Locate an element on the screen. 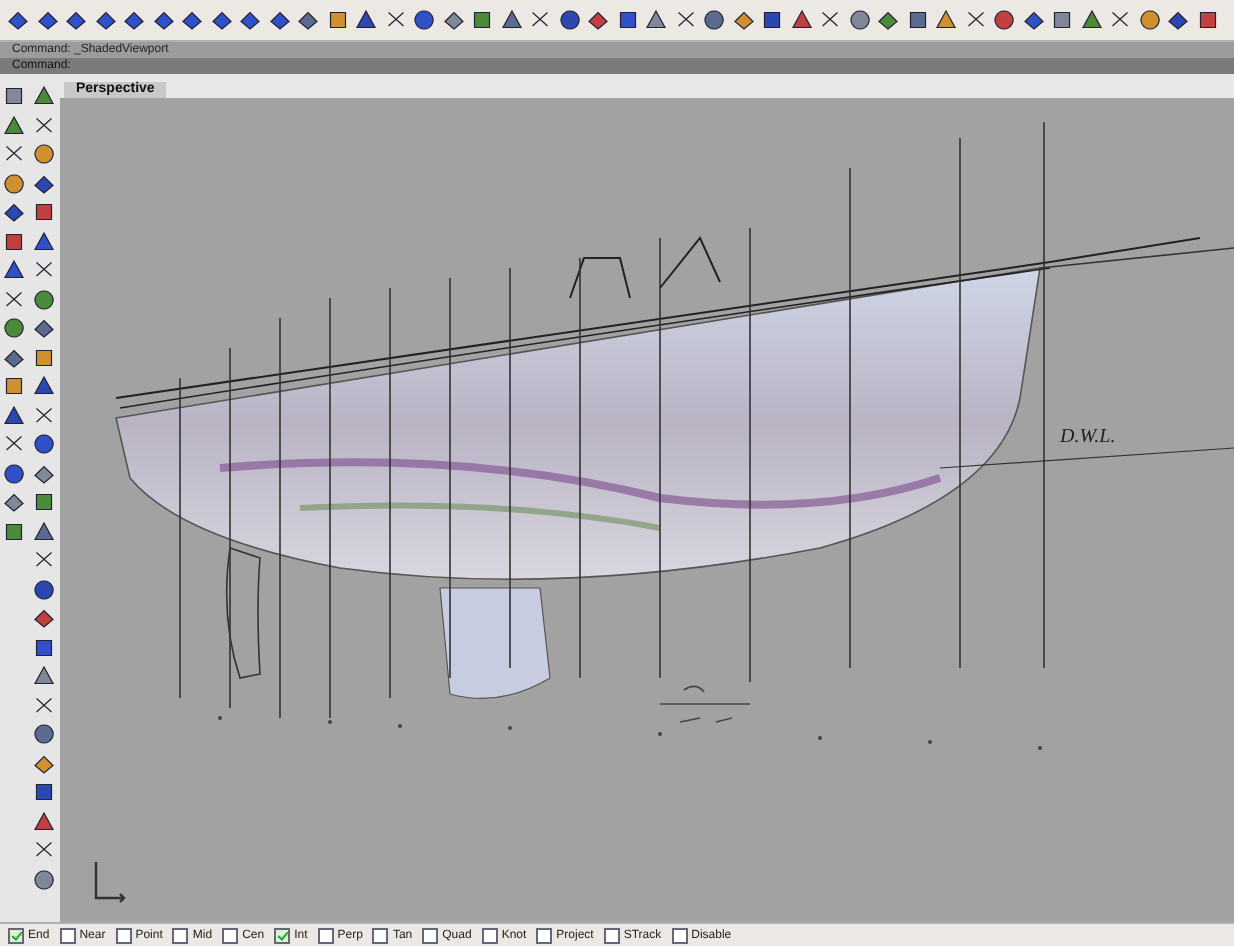 This screenshot has width=1234, height=946. waterline-label: D.W.L. is located at coordinates (1088, 437).